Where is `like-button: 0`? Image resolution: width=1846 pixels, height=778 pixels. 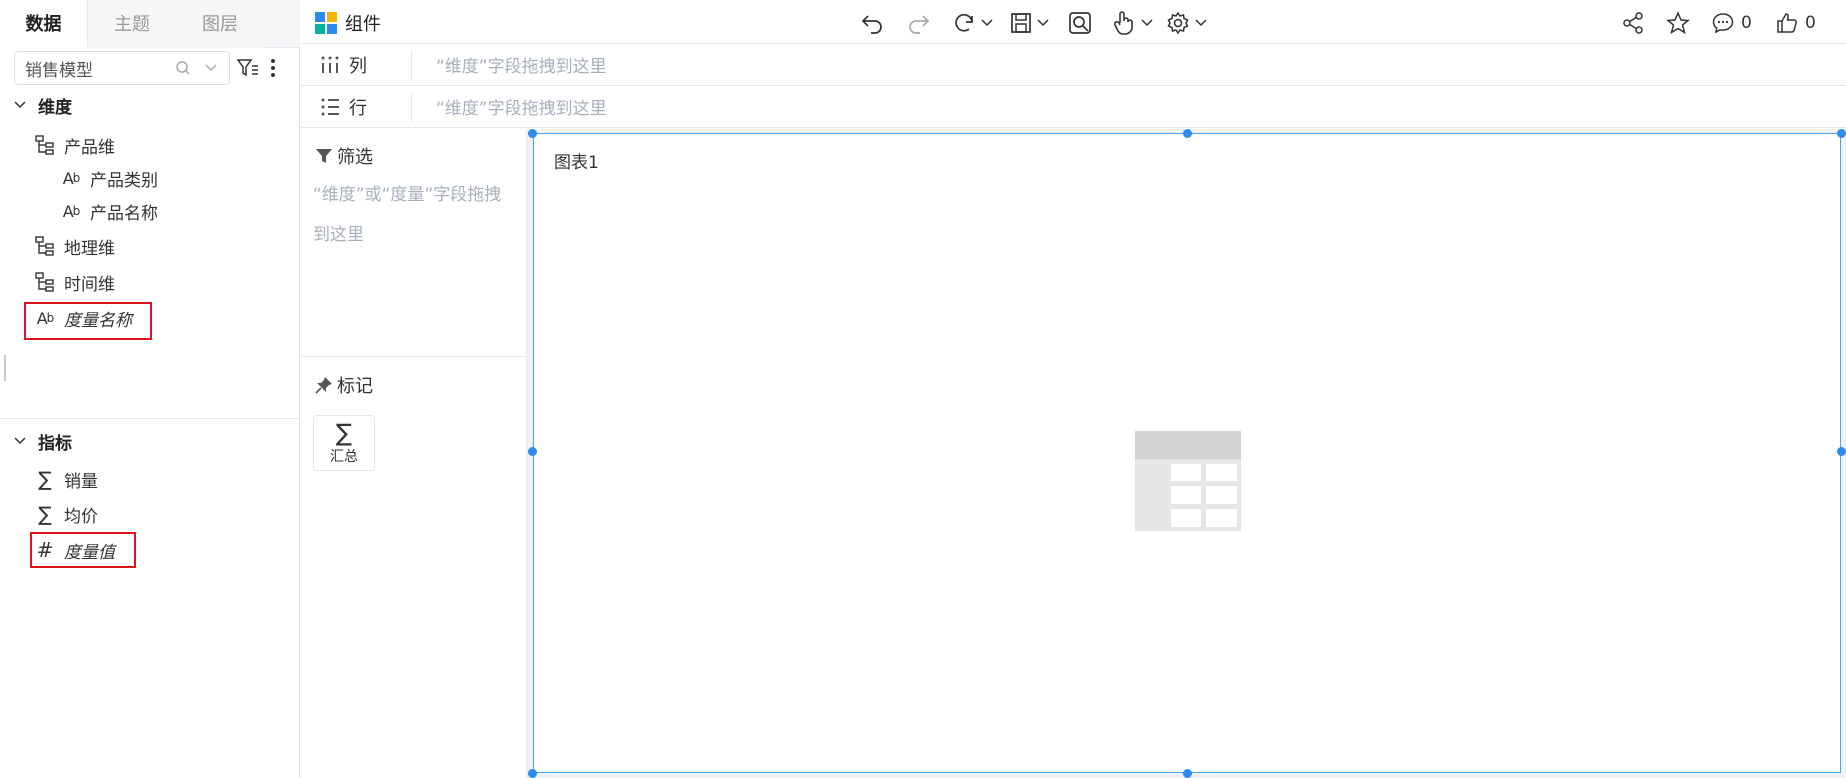
like-button: 0 is located at coordinates (1795, 23).